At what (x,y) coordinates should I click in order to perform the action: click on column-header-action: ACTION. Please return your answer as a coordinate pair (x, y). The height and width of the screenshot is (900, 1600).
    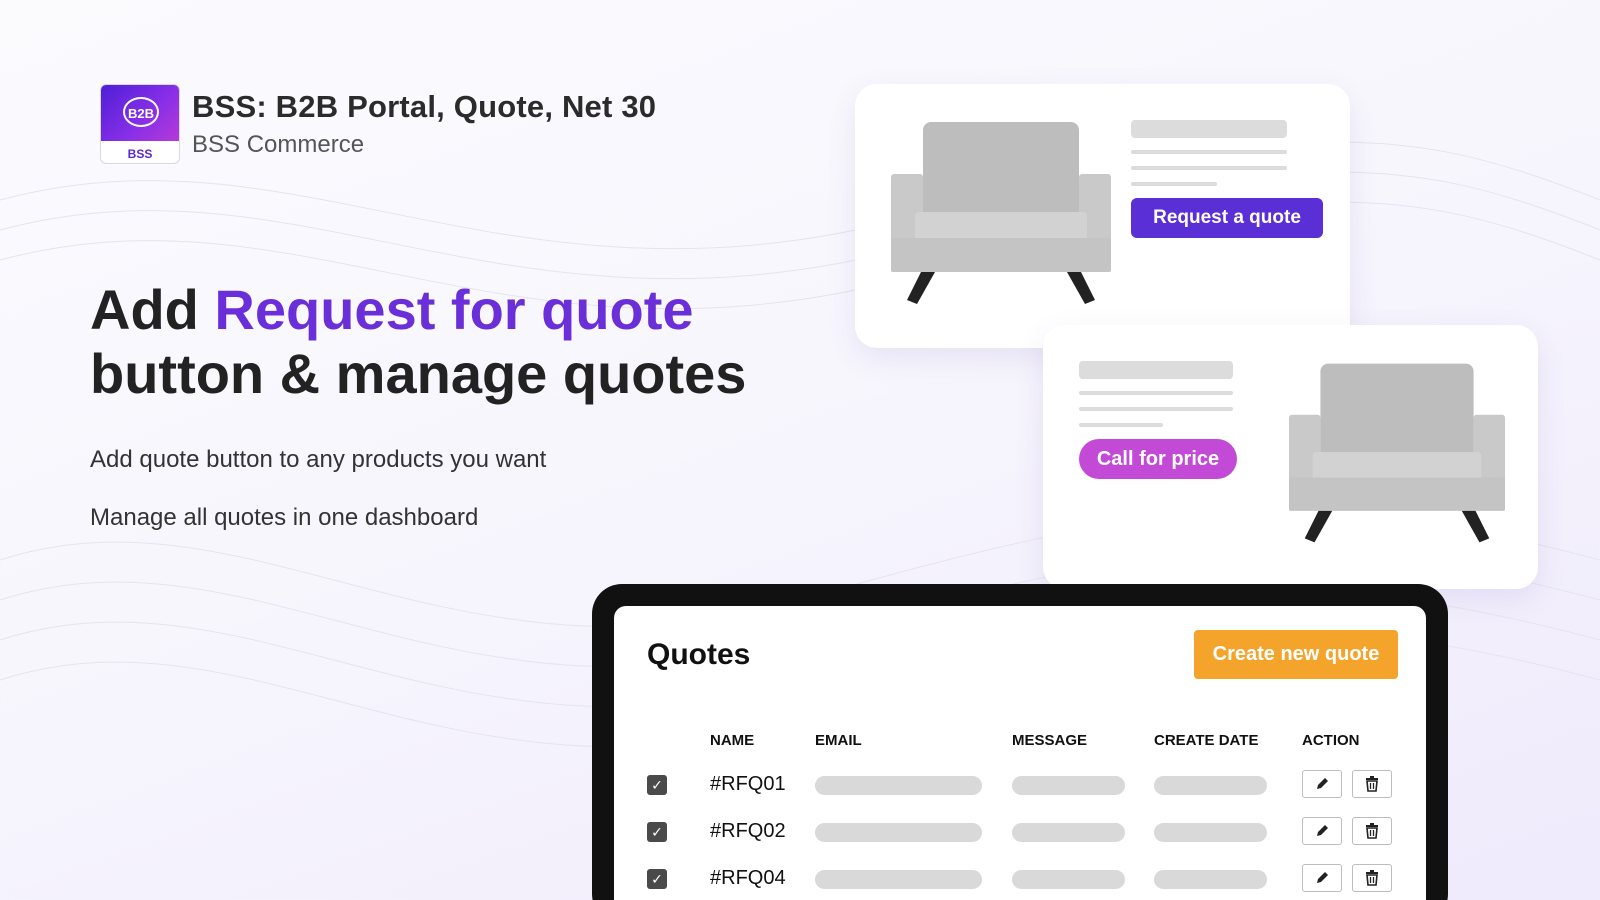
    Looking at the image, I should click on (1331, 740).